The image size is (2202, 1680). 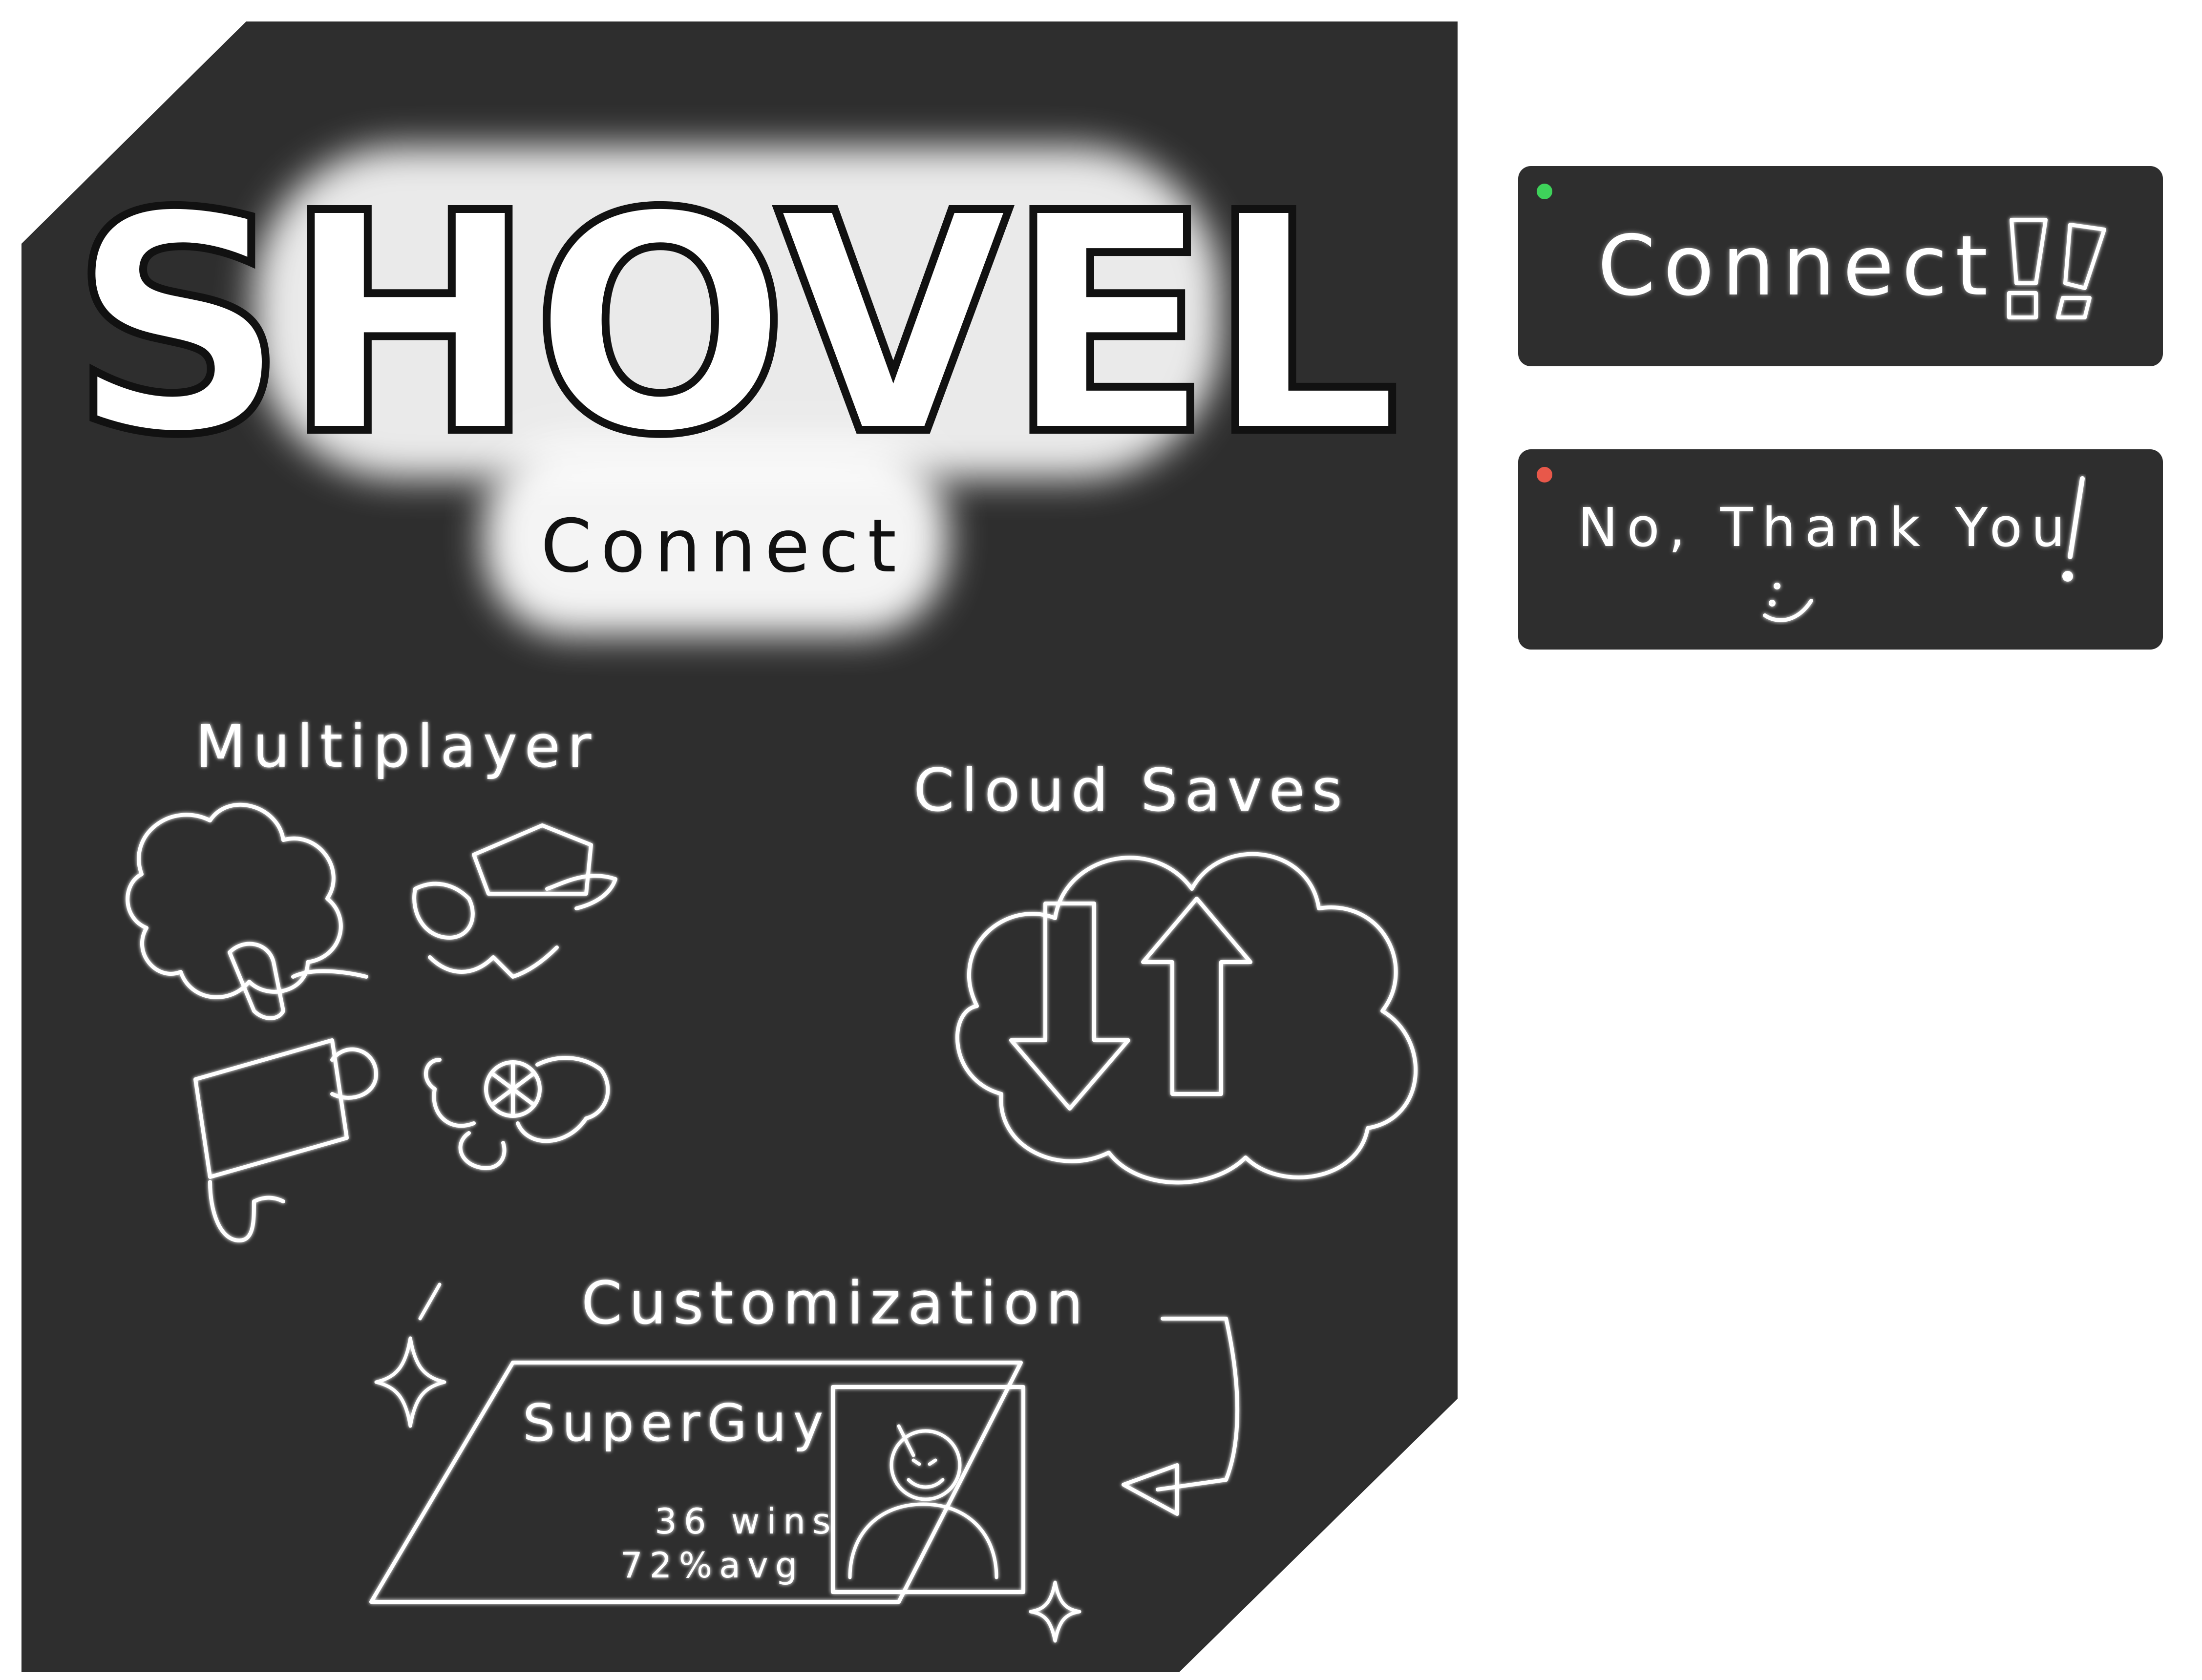 I want to click on double-exclamation-icon, so click(x=2056, y=268).